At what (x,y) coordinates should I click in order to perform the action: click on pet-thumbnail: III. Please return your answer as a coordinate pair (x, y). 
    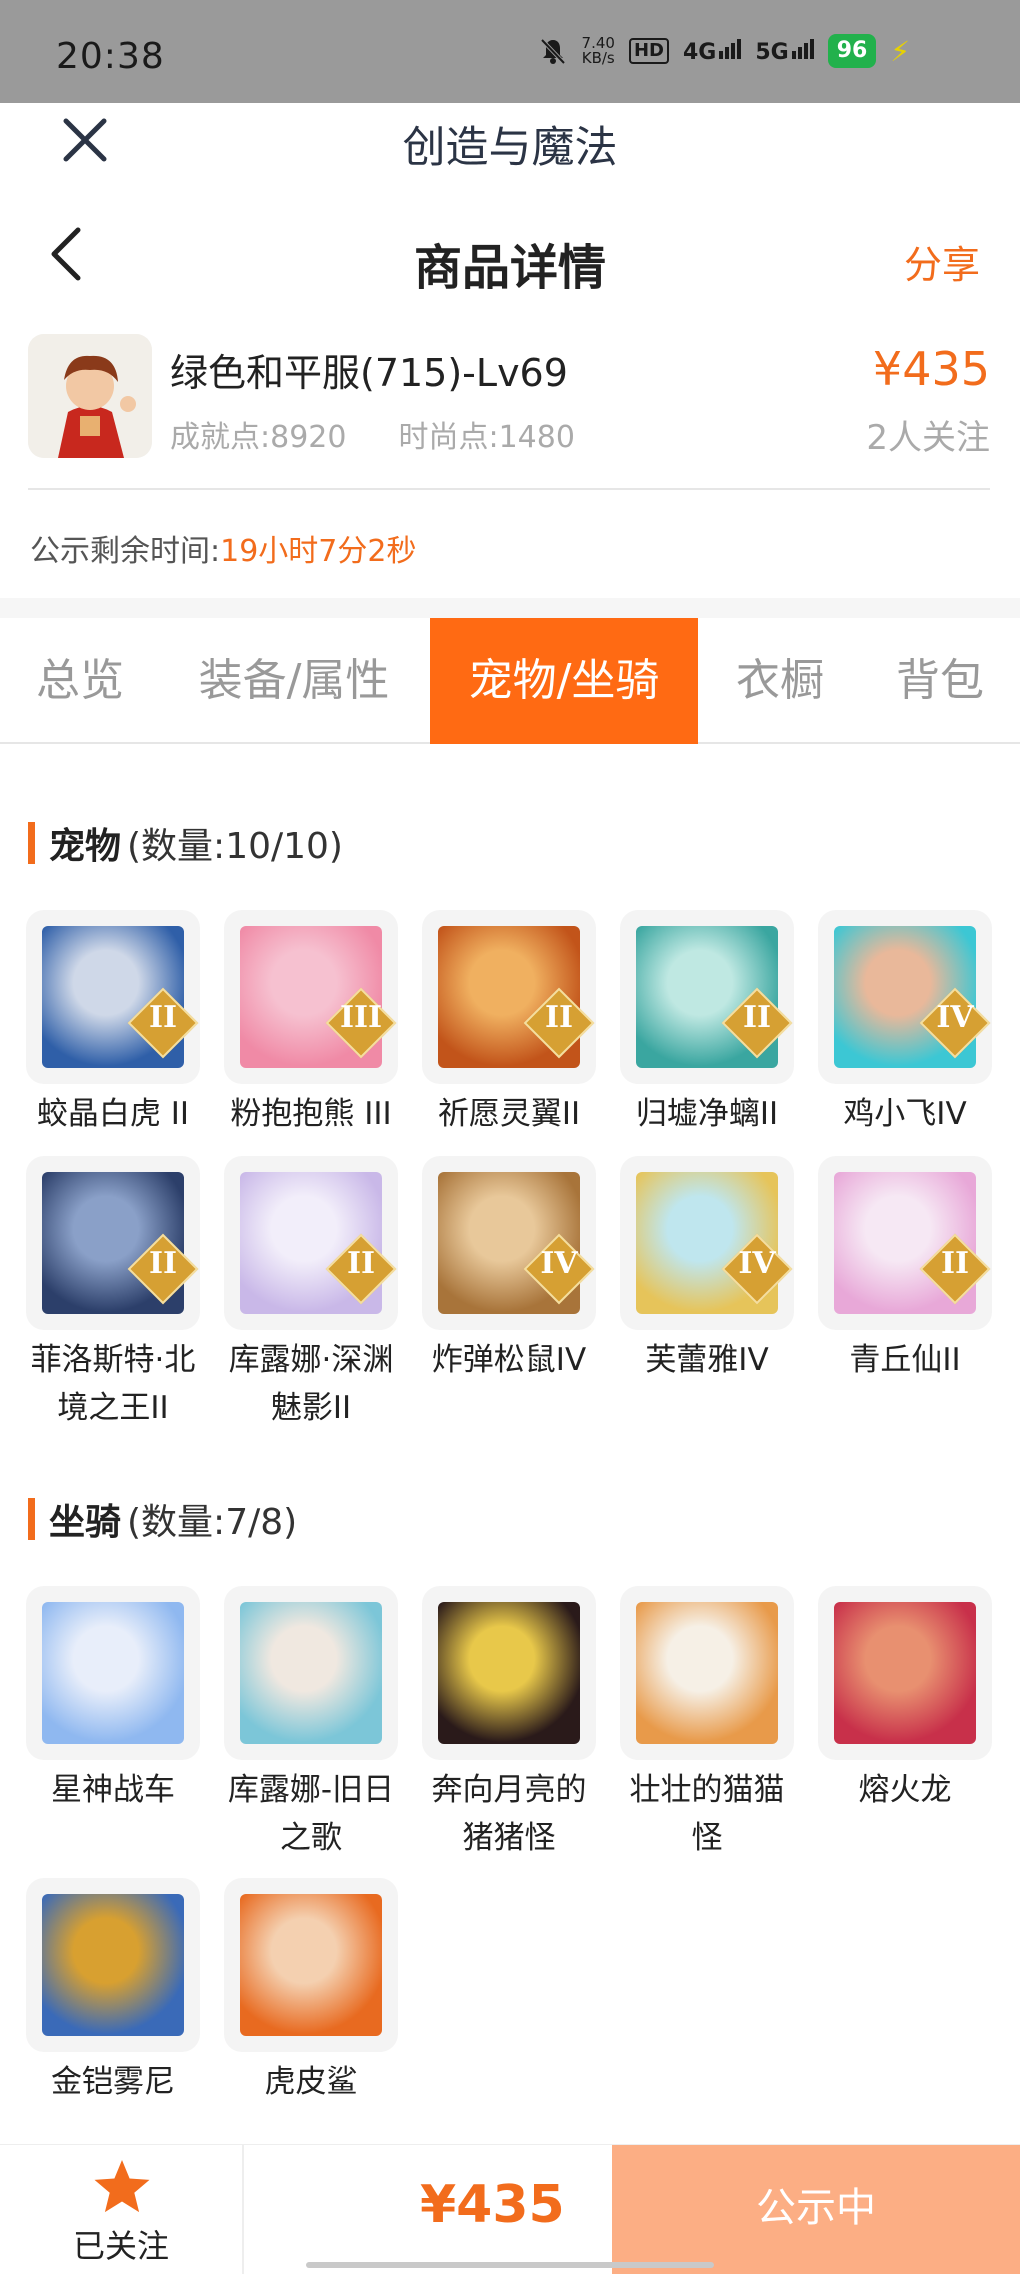
    Looking at the image, I should click on (311, 997).